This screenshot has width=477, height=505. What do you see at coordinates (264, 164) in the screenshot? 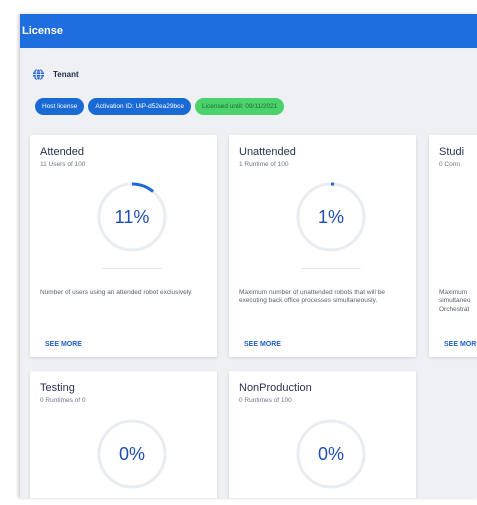
I see `card-subtitle: 1 Runtime of 100` at bounding box center [264, 164].